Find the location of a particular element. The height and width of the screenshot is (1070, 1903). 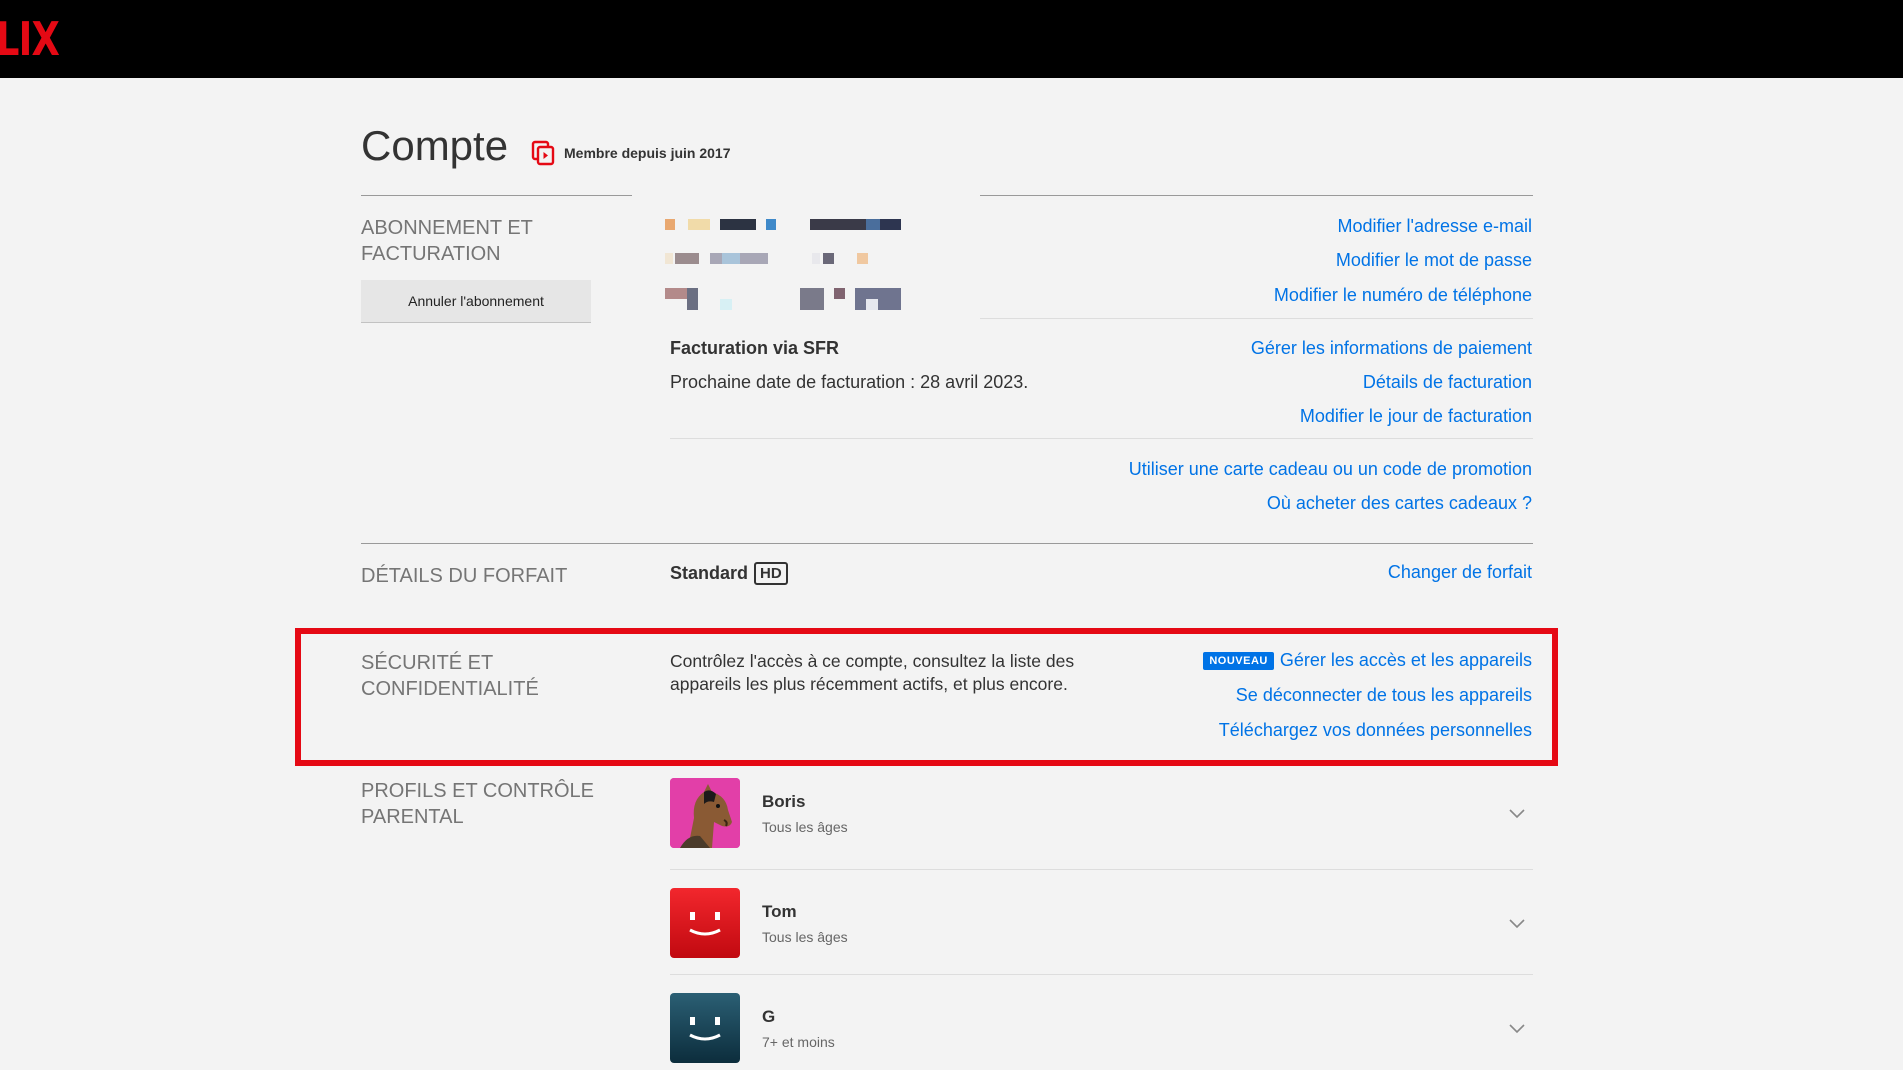

profile-name: G is located at coordinates (769, 1016).